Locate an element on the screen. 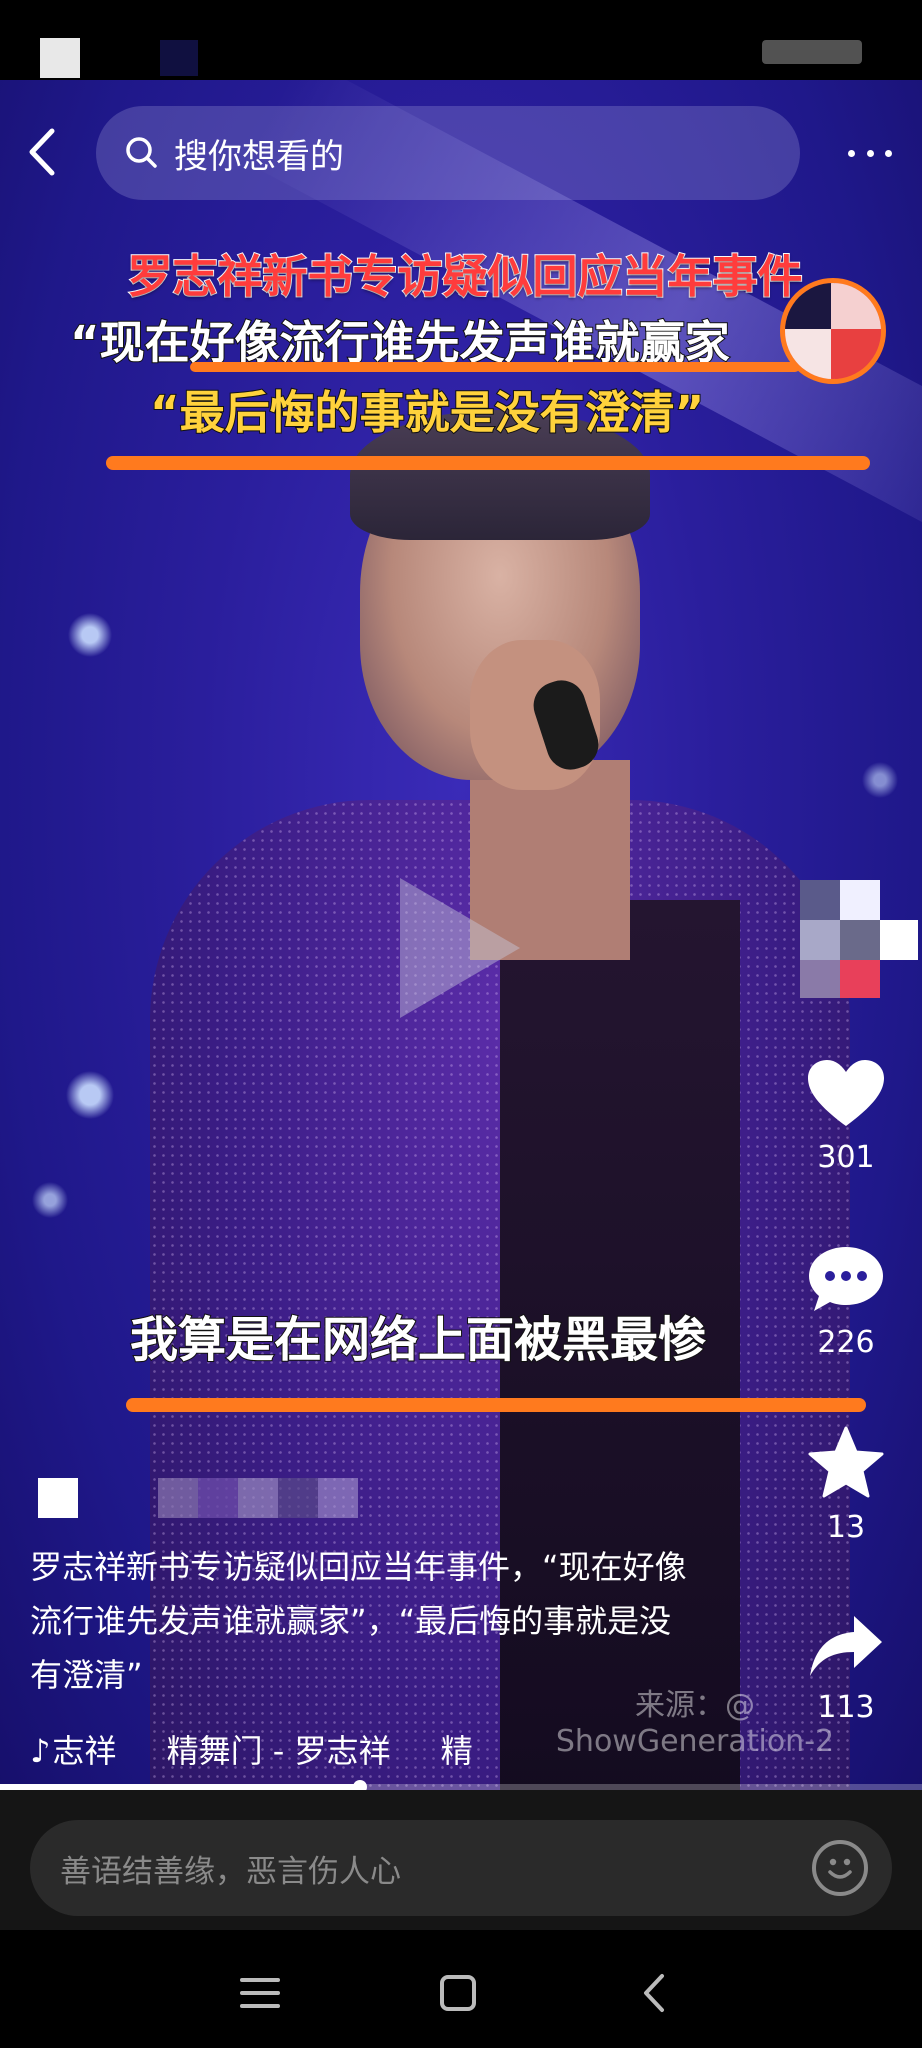 This screenshot has height=2048, width=922. star-icon is located at coordinates (846, 1462).